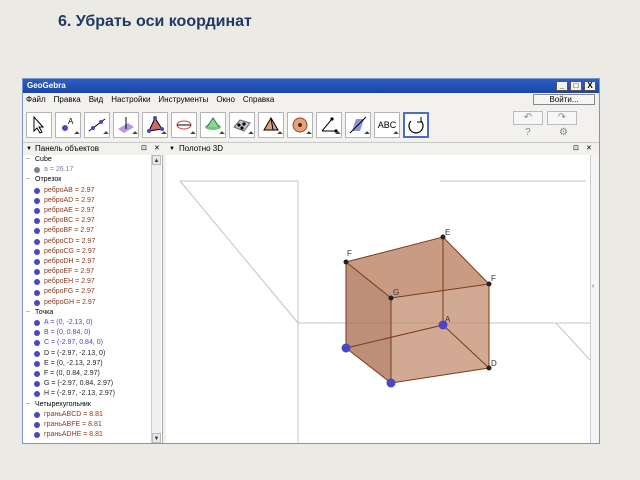  What do you see at coordinates (213, 125) in the screenshot?
I see `intersect-surfaces-tool` at bounding box center [213, 125].